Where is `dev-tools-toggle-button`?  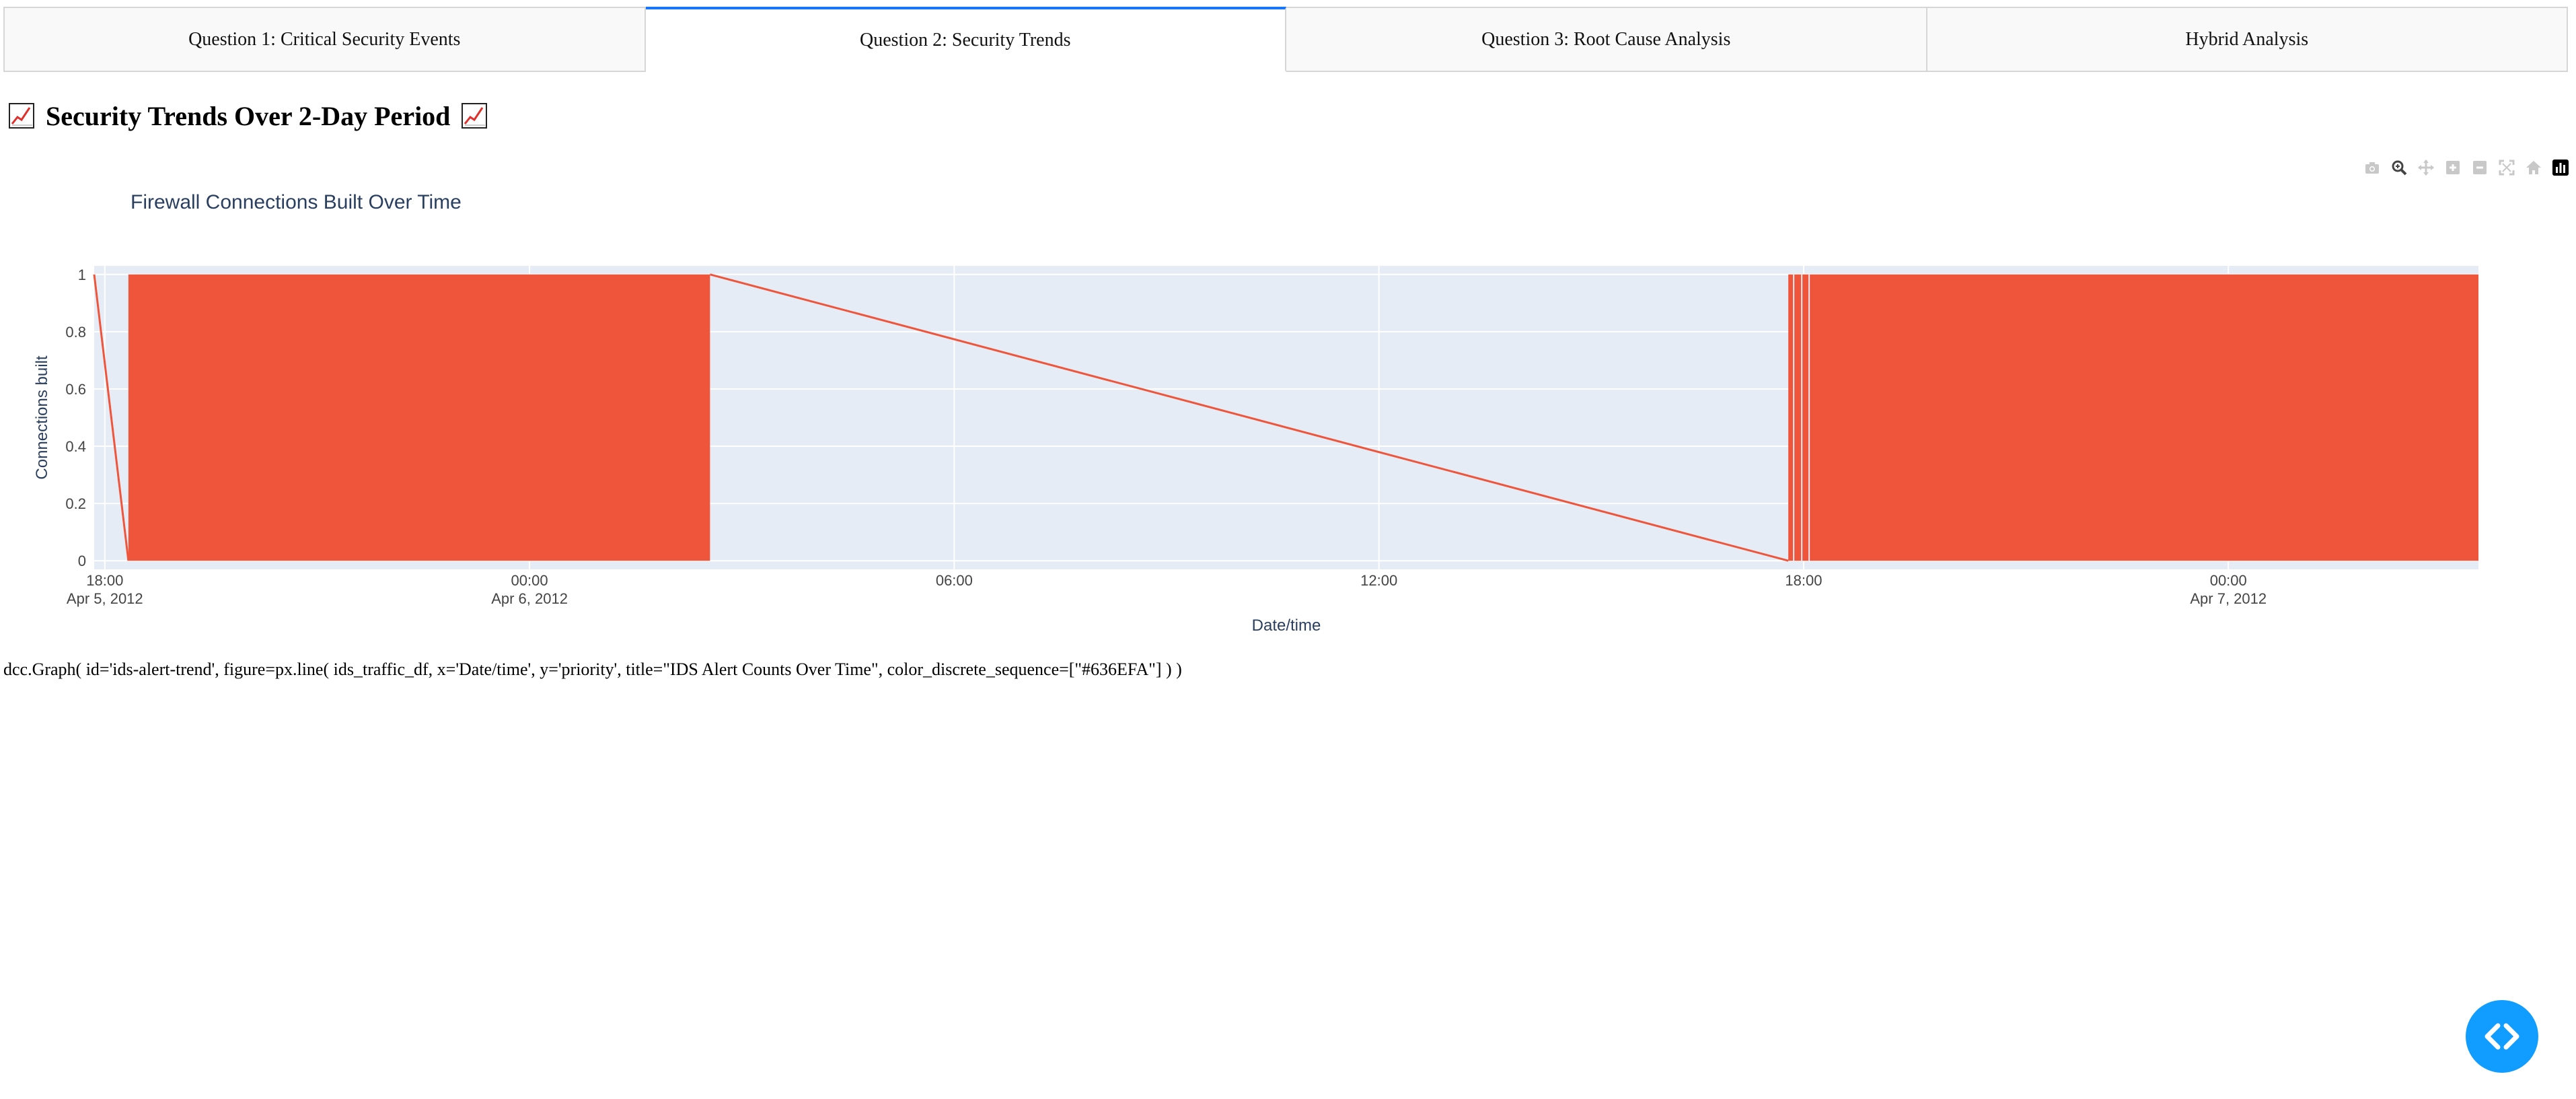 dev-tools-toggle-button is located at coordinates (2502, 1036).